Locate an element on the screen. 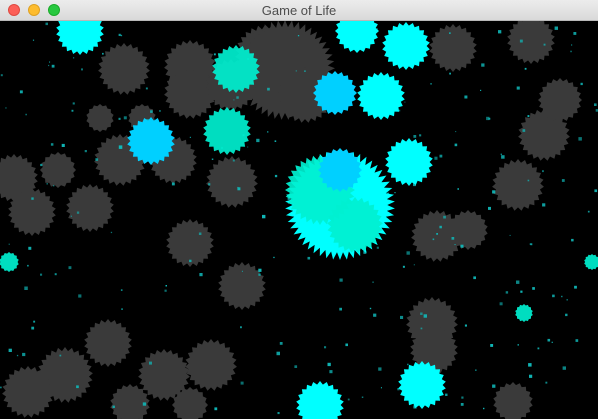  title-bar: Game of Life is located at coordinates (299, 10).